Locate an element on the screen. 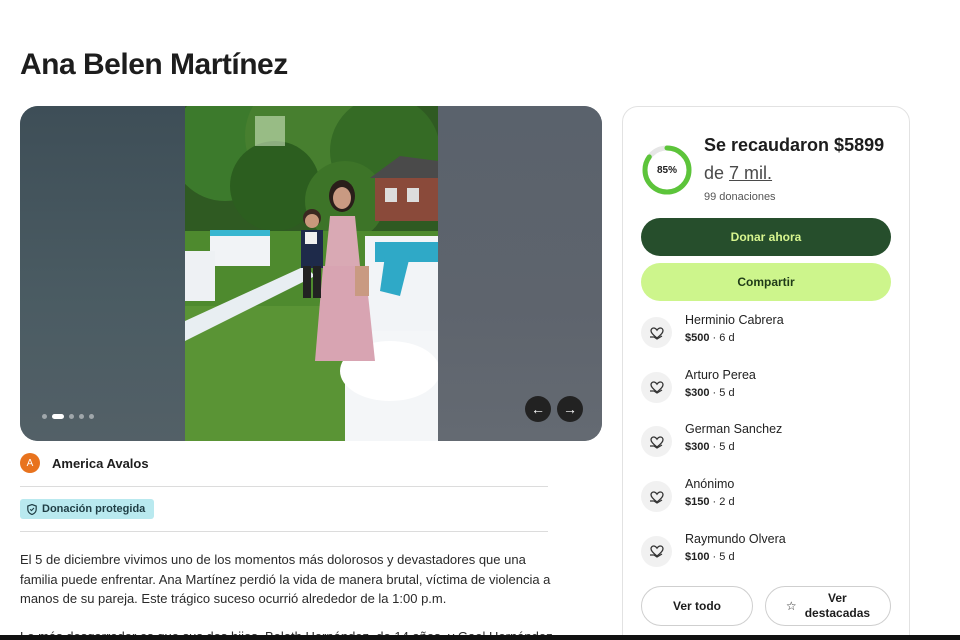 This screenshot has height=640, width=960. gallery-prev-button: ← is located at coordinates (538, 409).